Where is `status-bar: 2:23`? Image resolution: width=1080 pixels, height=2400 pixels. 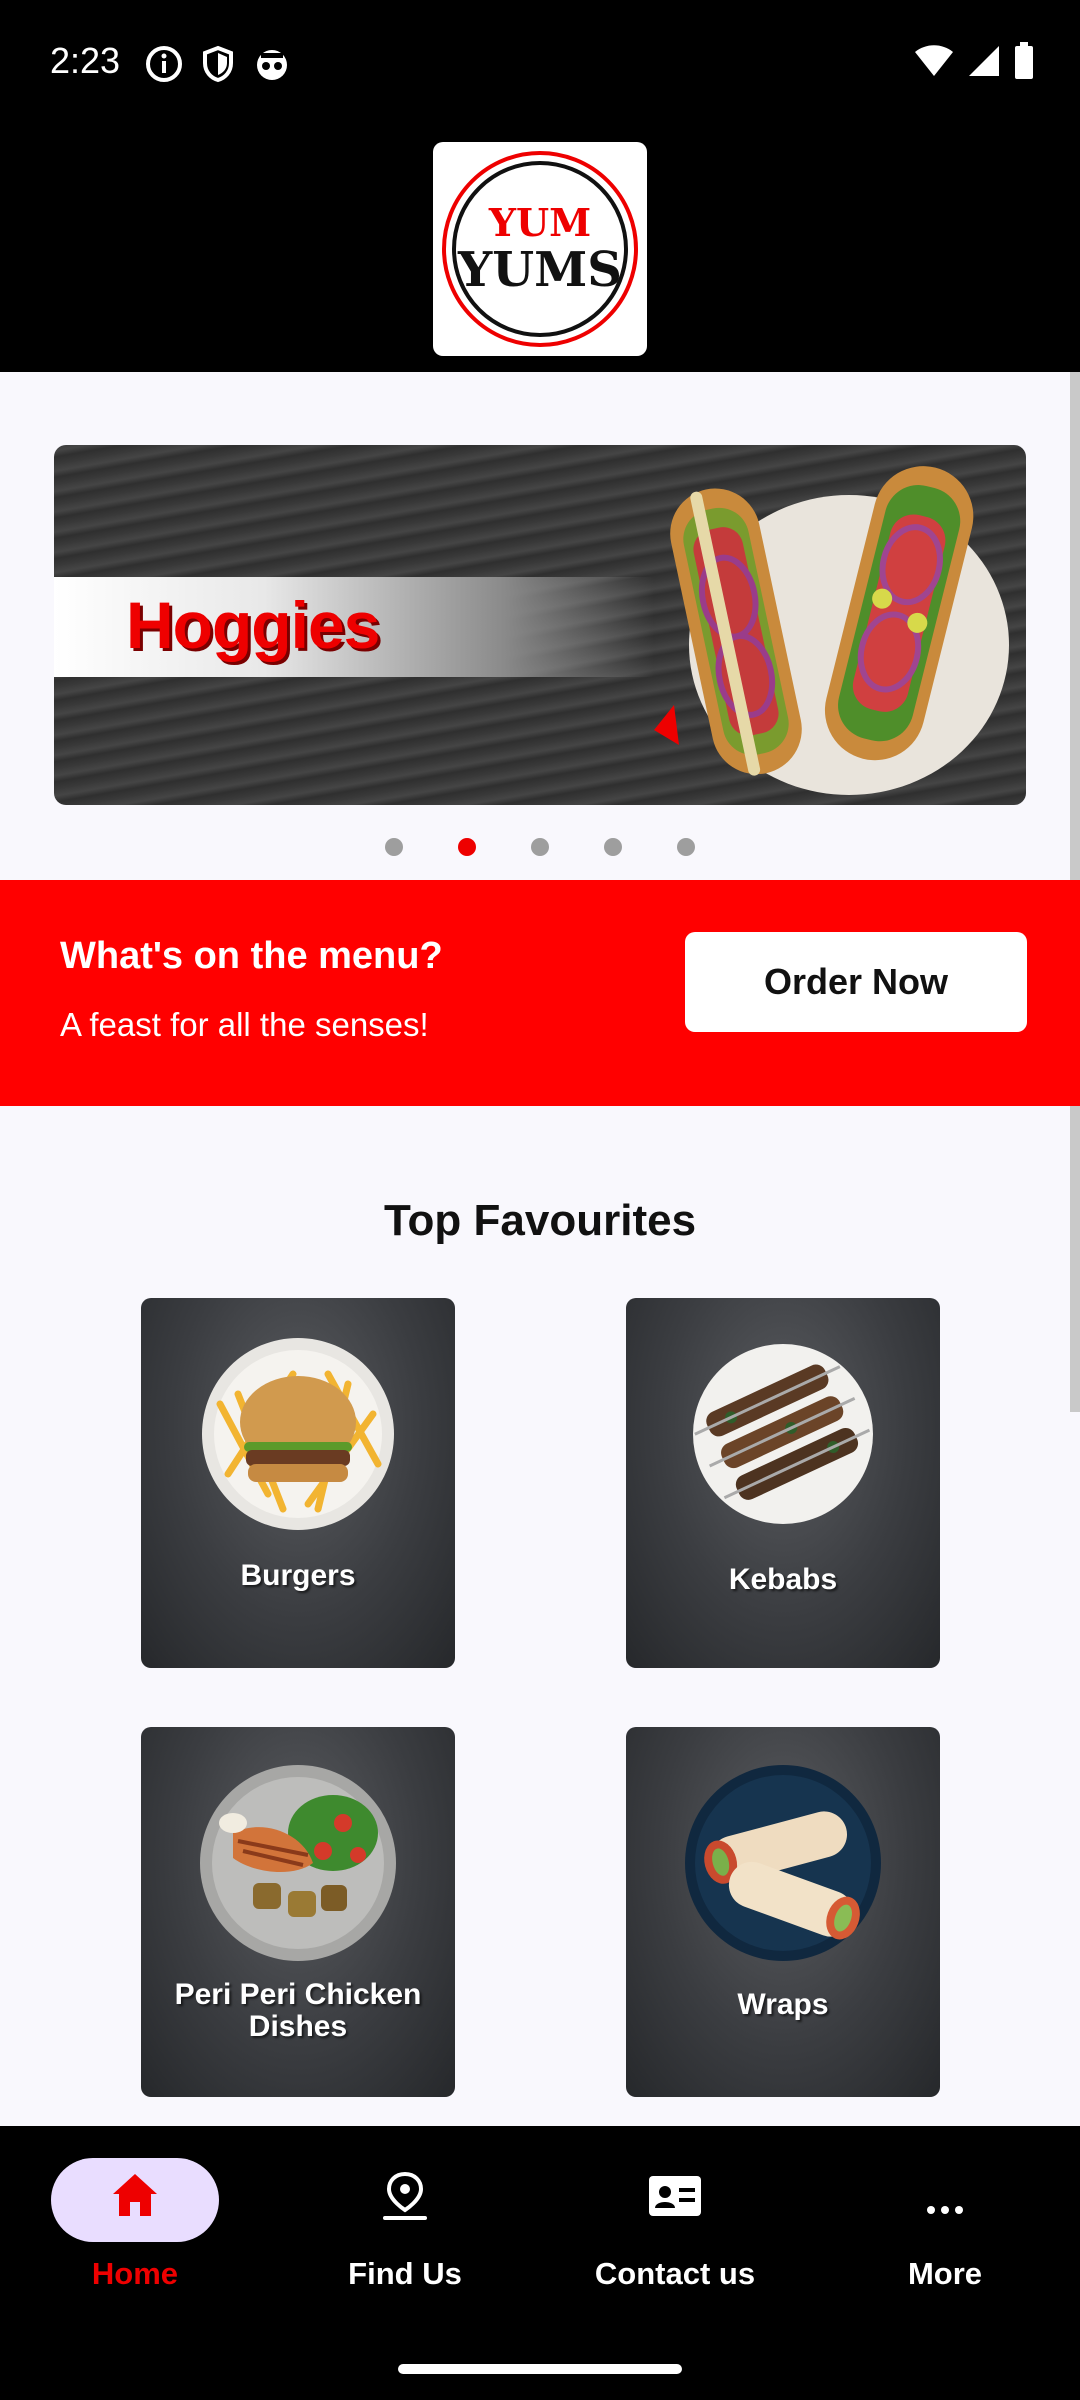
status-bar: 2:23 is located at coordinates (540, 65).